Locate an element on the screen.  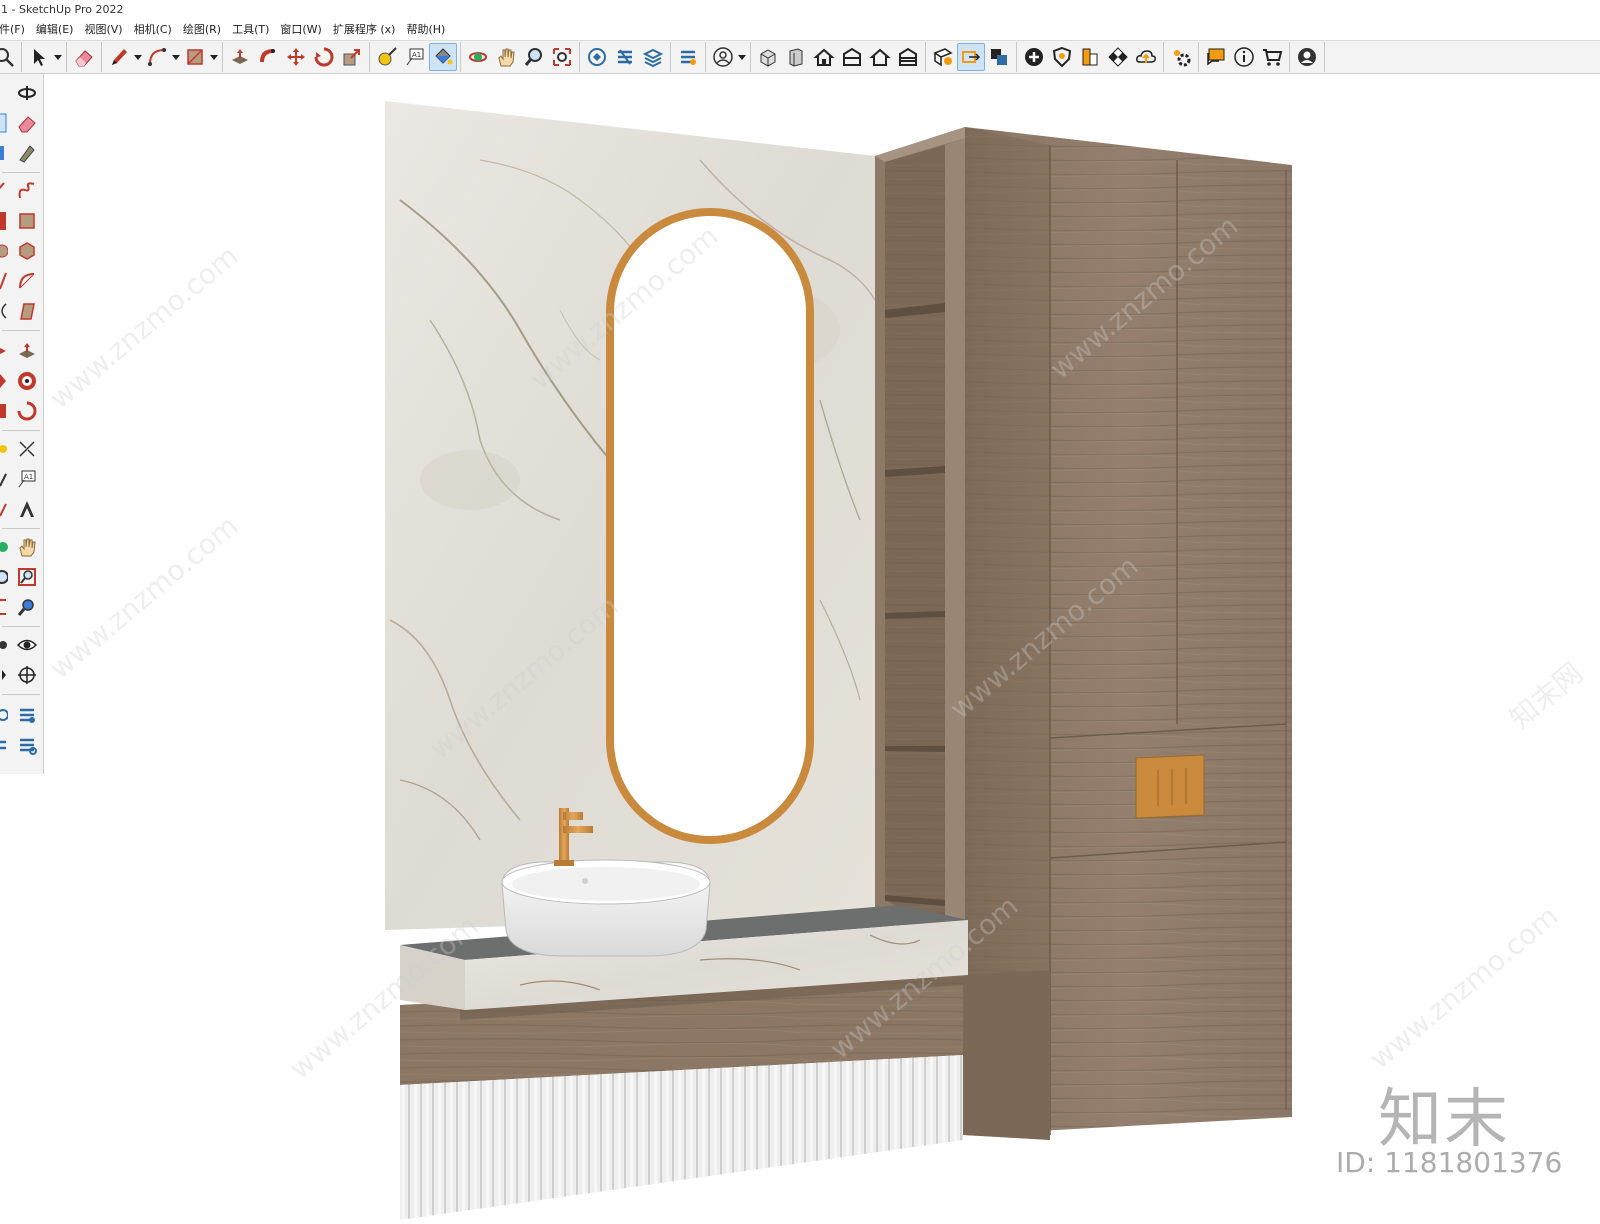
3d-text-icon is located at coordinates (27, 509).